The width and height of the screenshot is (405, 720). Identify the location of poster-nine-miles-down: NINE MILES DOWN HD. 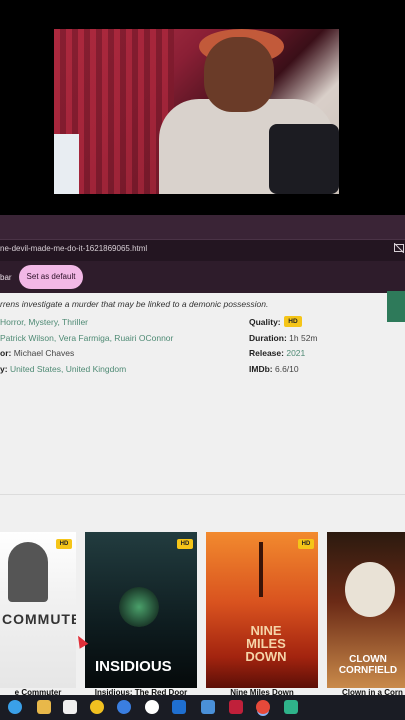
(262, 610).